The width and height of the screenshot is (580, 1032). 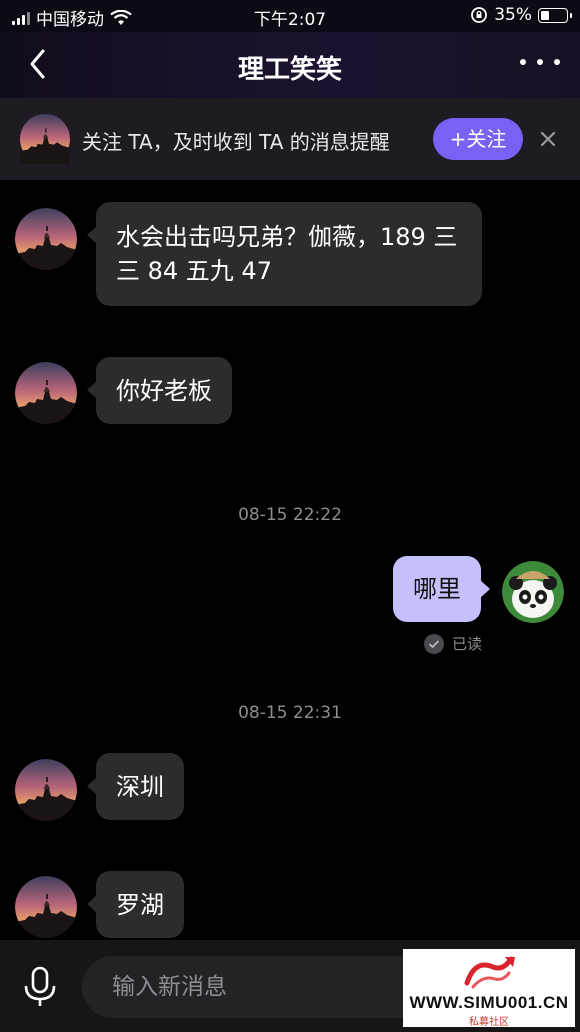 I want to click on more-options-button, so click(x=540, y=62).